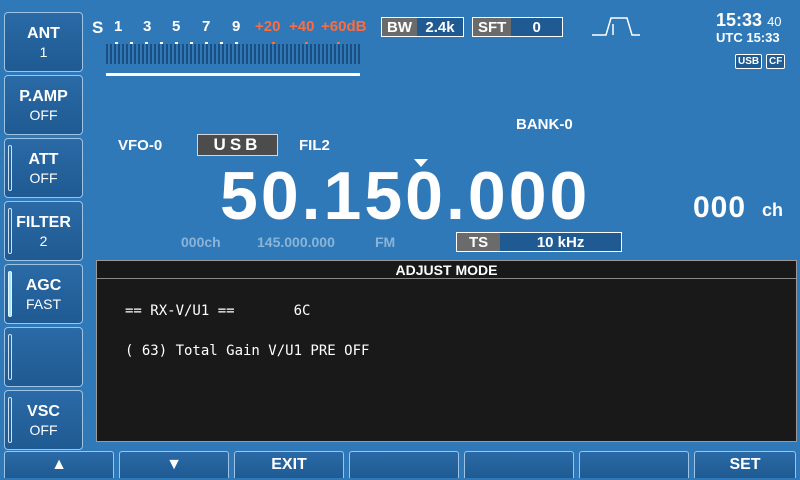 The height and width of the screenshot is (480, 800). I want to click on s-tick-5: 5, so click(176, 26).